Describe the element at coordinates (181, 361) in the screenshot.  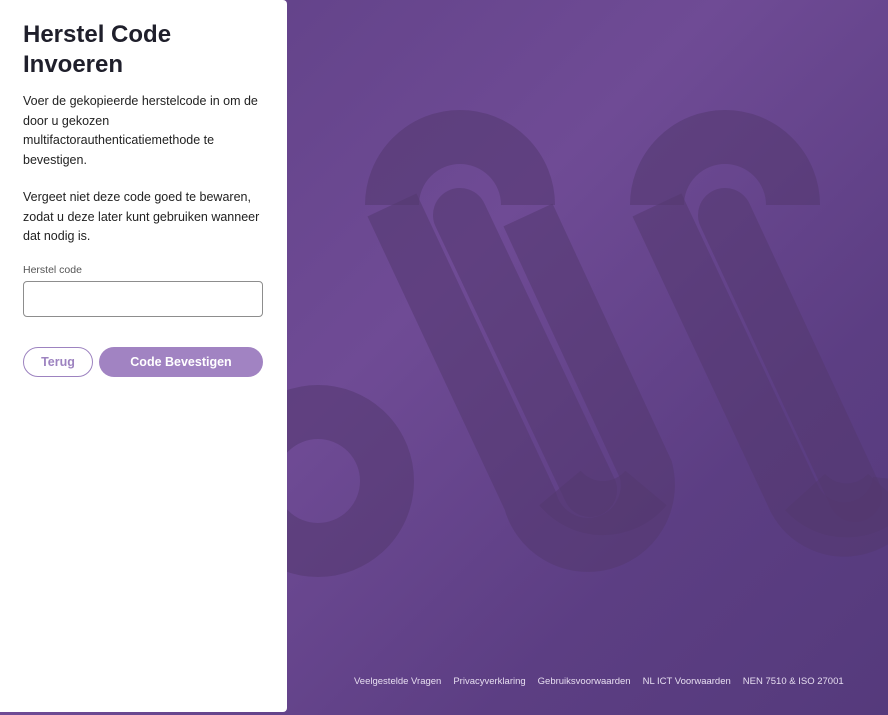
I see `confirm-code-button: Code Bevestigen` at that location.